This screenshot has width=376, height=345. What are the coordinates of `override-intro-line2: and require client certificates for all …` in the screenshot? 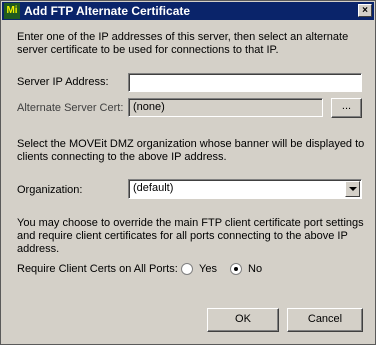 It's located at (182, 236).